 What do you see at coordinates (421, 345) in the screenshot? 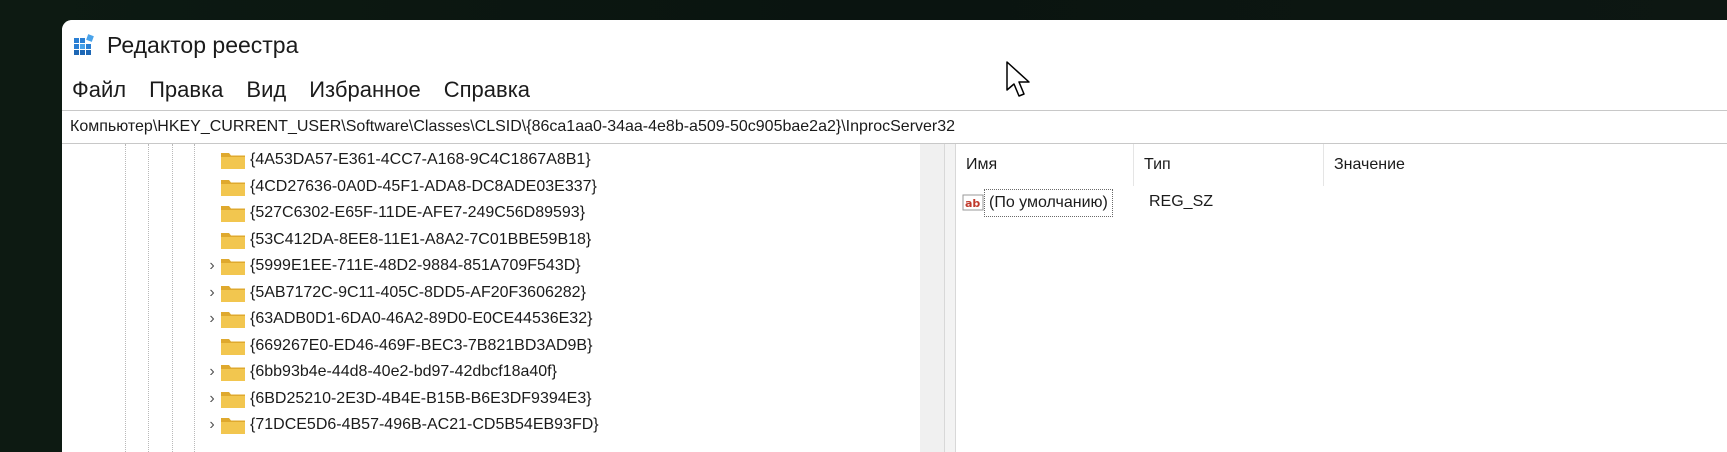
I see `tree-item-label: {669267E0-ED46-469F-BEC3-7B821BD3AD9B}` at bounding box center [421, 345].